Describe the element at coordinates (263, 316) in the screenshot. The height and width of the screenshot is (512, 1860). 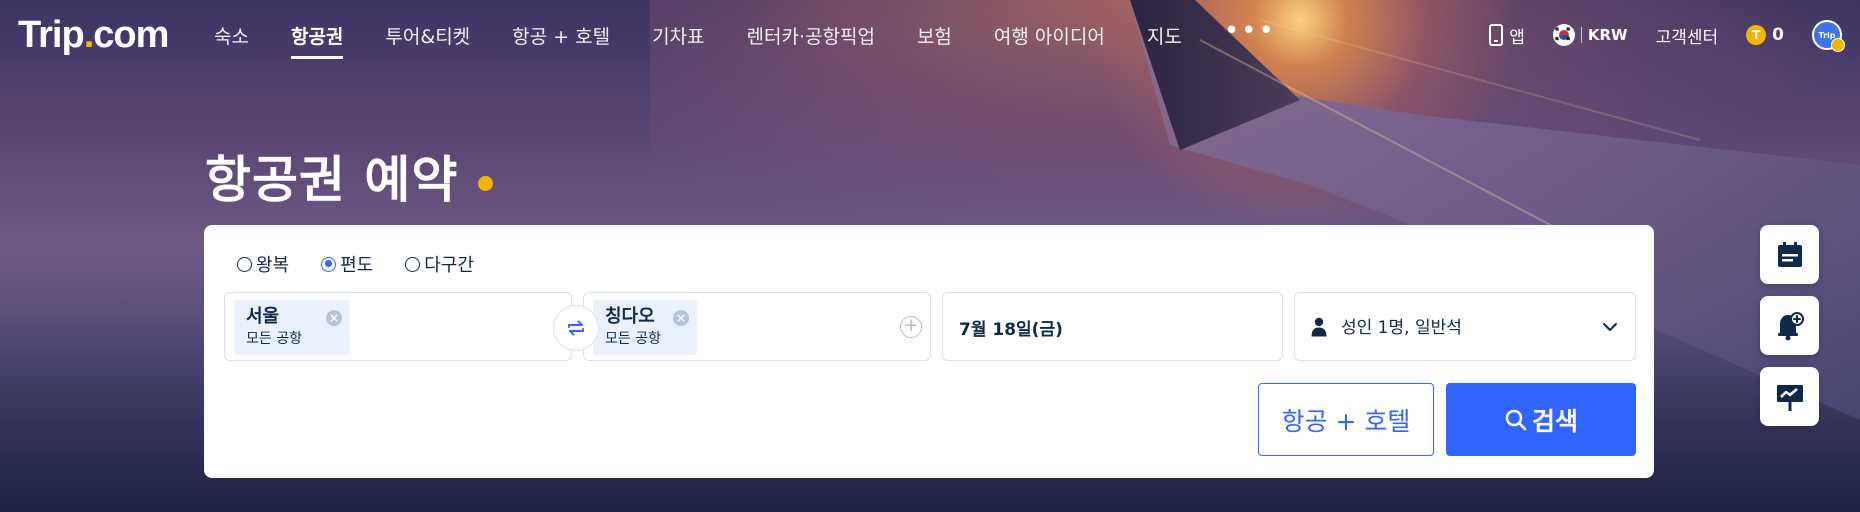
I see `origin-city-name: 서울` at that location.